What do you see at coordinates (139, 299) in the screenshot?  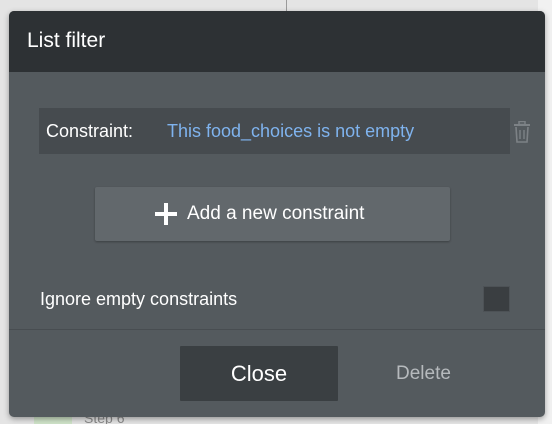 I see `ignore-empty-constraints-label: Ignore empty constraints` at bounding box center [139, 299].